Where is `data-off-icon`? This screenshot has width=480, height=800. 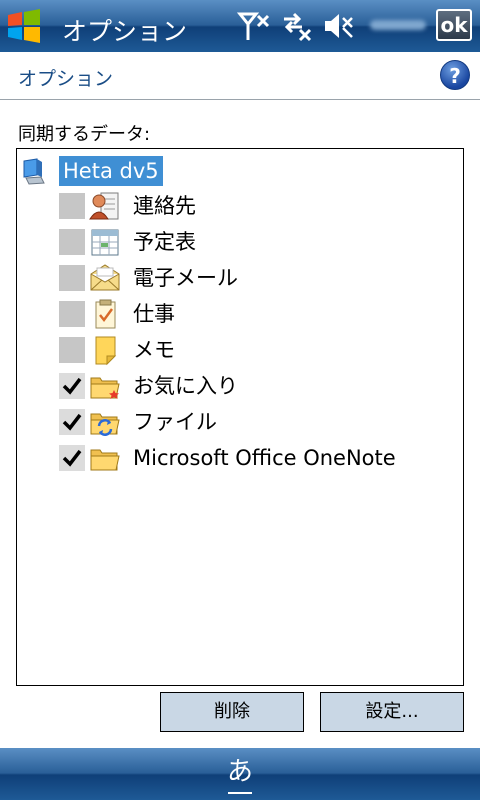 data-off-icon is located at coordinates (298, 26).